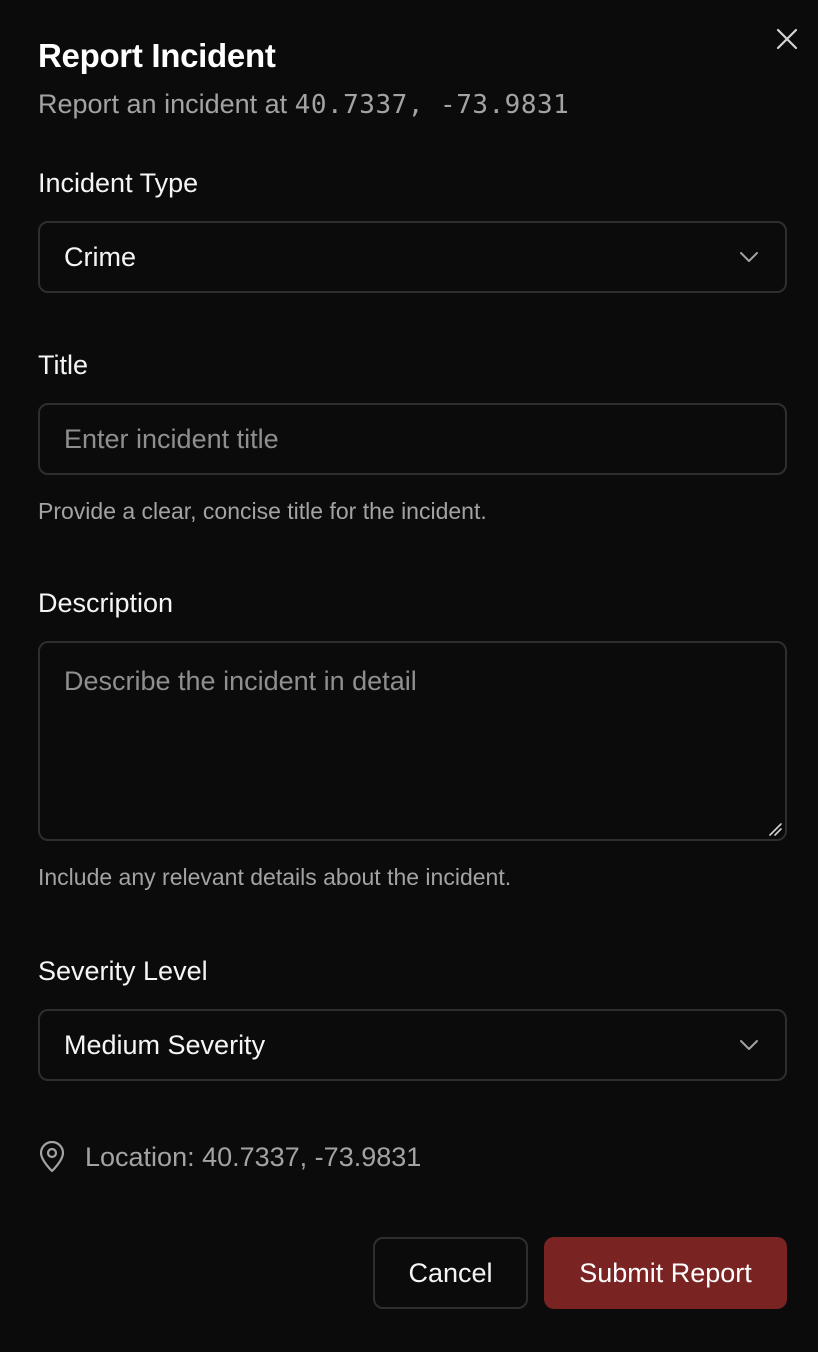 Image resolution: width=818 pixels, height=1352 pixels. What do you see at coordinates (412, 257) in the screenshot?
I see `incident-type-select: Crime` at bounding box center [412, 257].